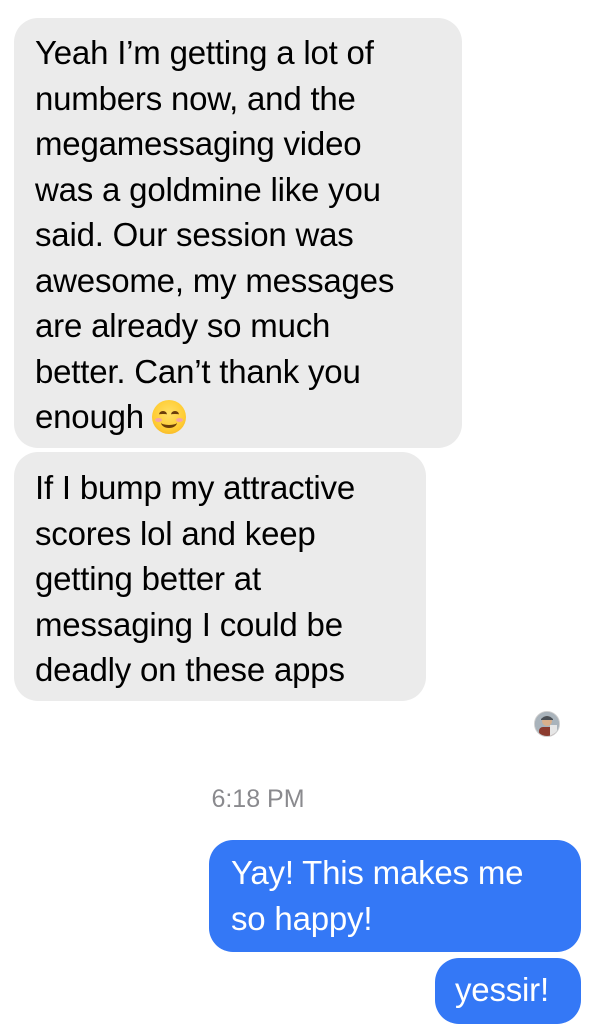 This screenshot has height=1024, width=596. I want to click on avatar-photo-icon, so click(547, 724).